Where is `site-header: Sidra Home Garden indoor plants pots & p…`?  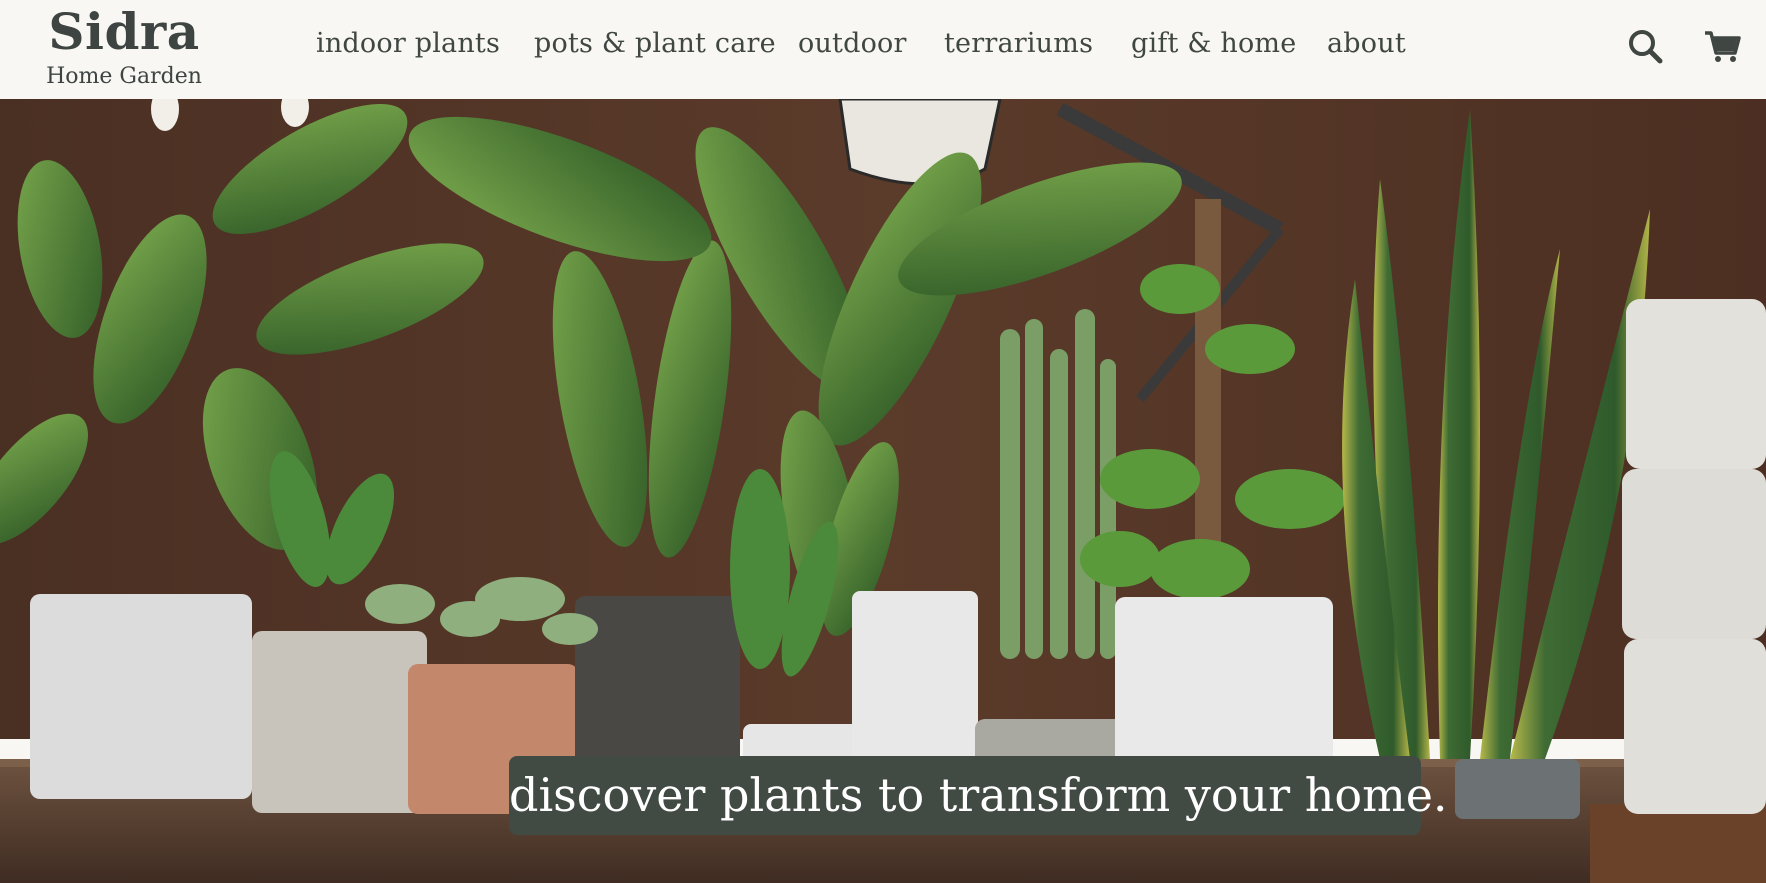 site-header: Sidra Home Garden indoor plants pots & p… is located at coordinates (883, 49).